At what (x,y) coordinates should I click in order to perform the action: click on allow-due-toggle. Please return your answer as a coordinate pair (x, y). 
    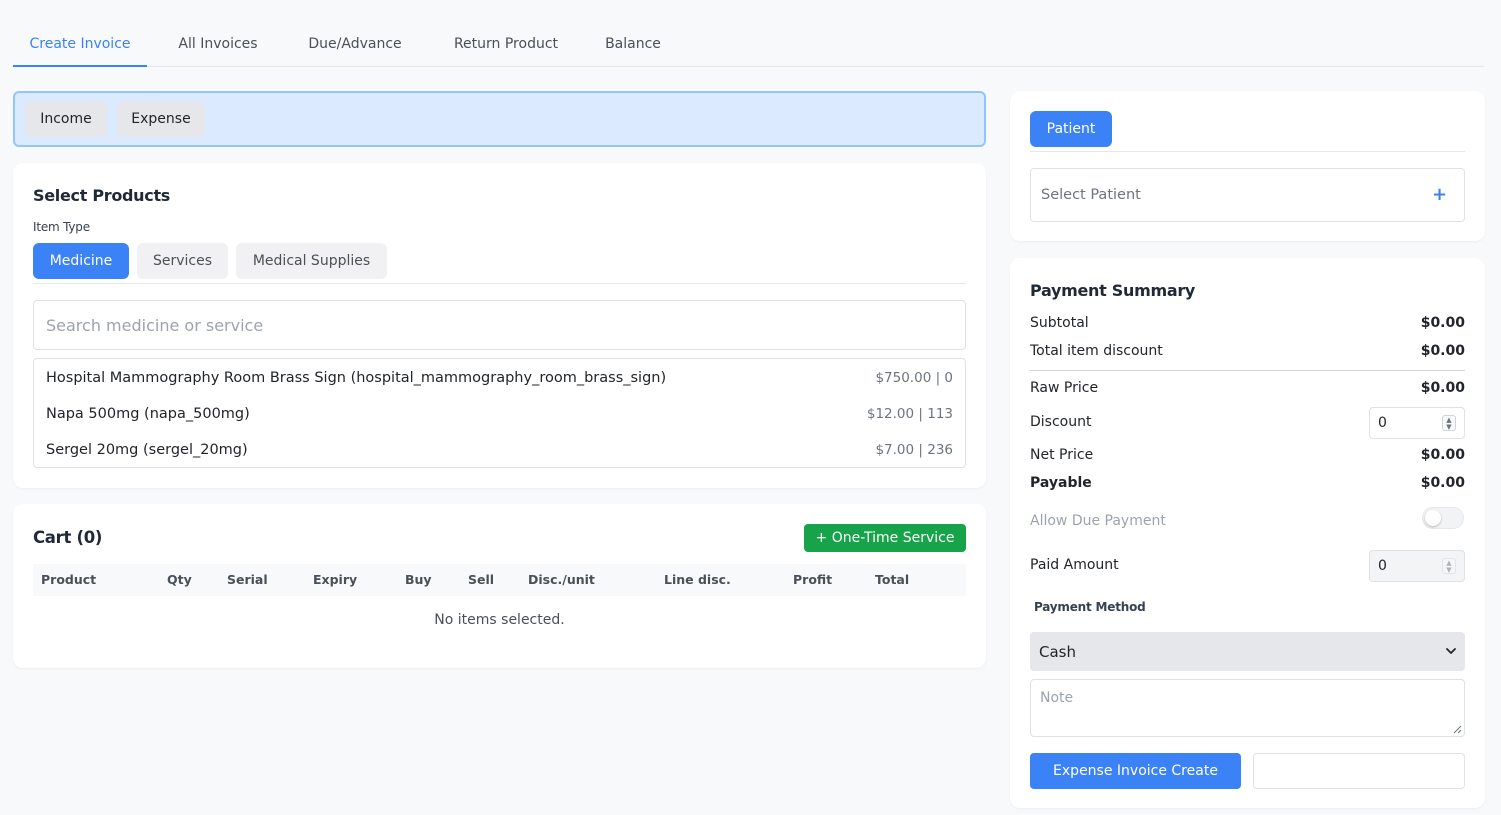
    Looking at the image, I should click on (1443, 518).